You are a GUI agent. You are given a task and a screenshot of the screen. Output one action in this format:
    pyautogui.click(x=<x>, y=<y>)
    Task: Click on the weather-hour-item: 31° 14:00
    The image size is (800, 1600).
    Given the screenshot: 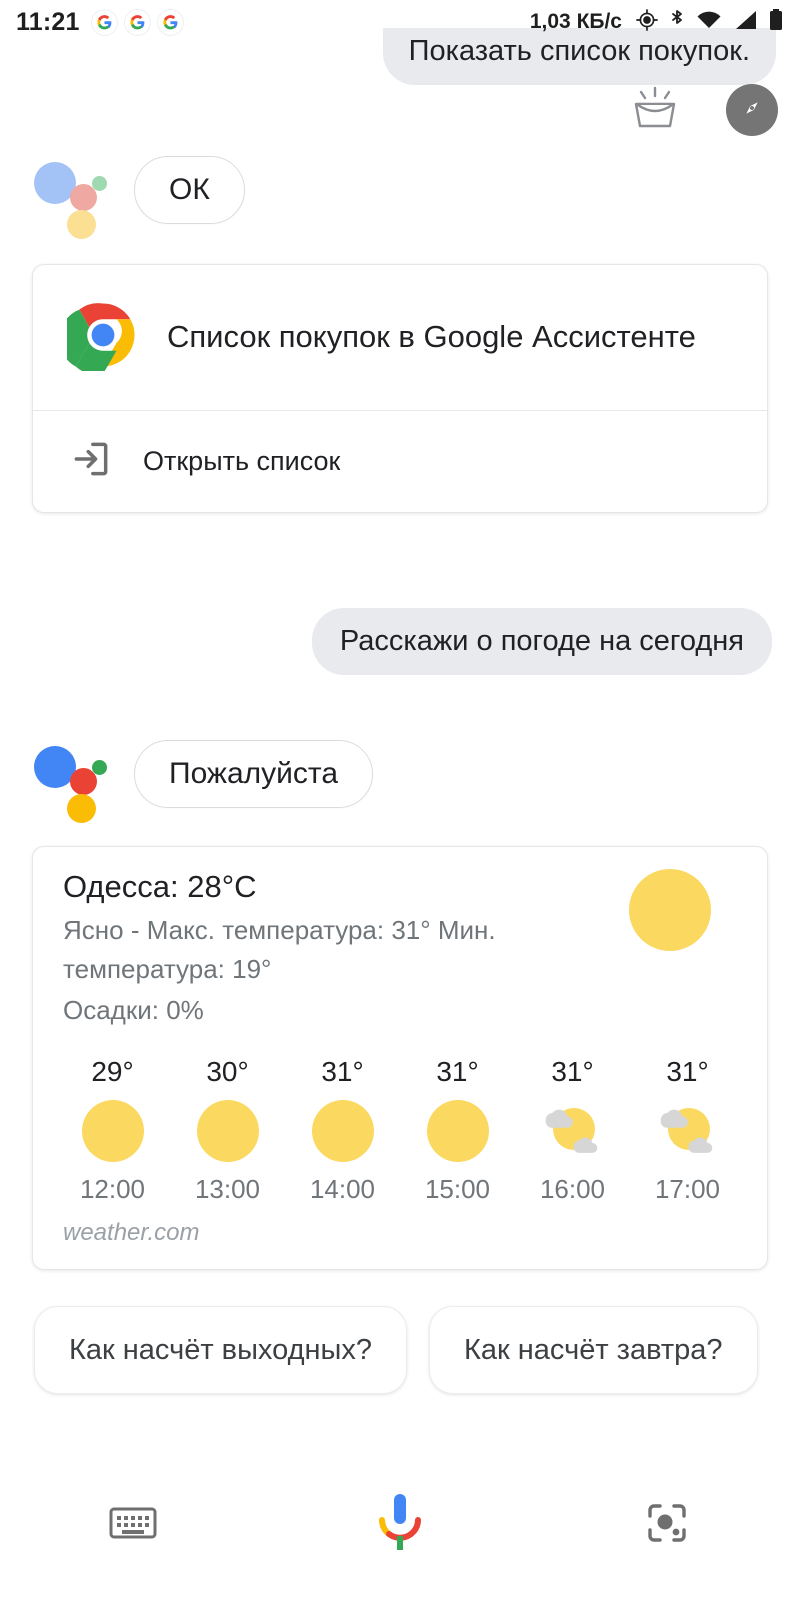 What is the action you would take?
    pyautogui.click(x=342, y=1130)
    